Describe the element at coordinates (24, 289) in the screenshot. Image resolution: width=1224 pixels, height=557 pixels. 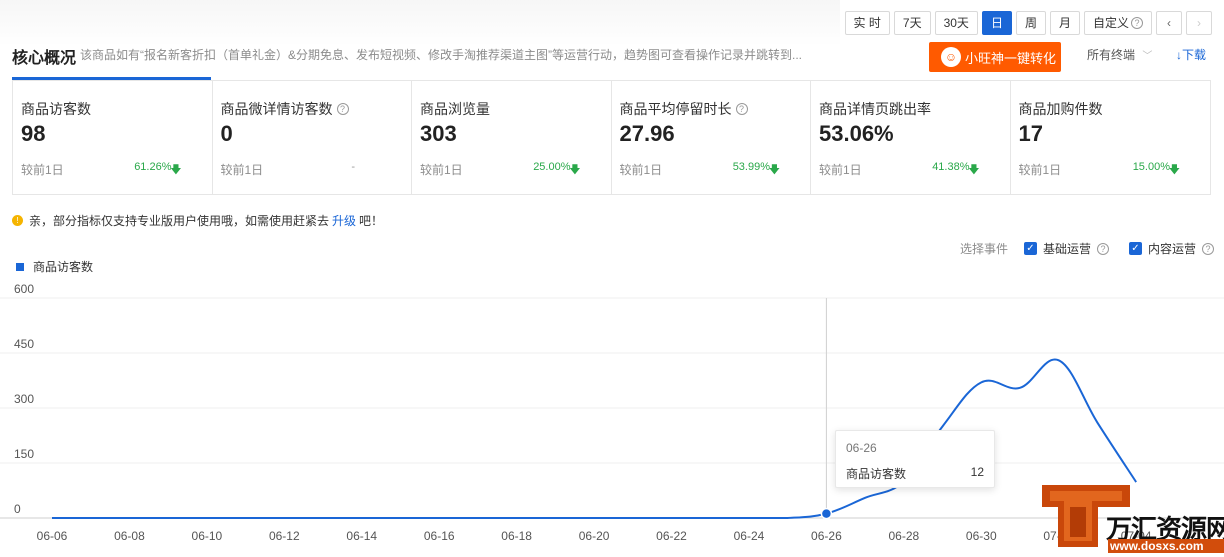
I see `y-tick-label: 600` at that location.